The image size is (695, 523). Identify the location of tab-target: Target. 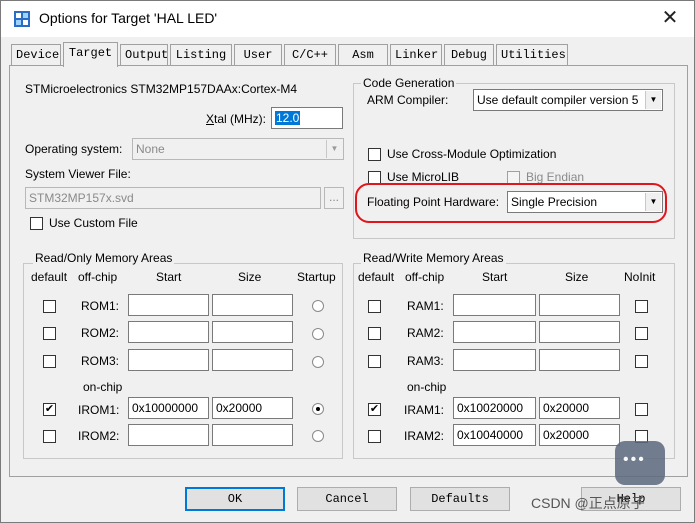
(90, 54).